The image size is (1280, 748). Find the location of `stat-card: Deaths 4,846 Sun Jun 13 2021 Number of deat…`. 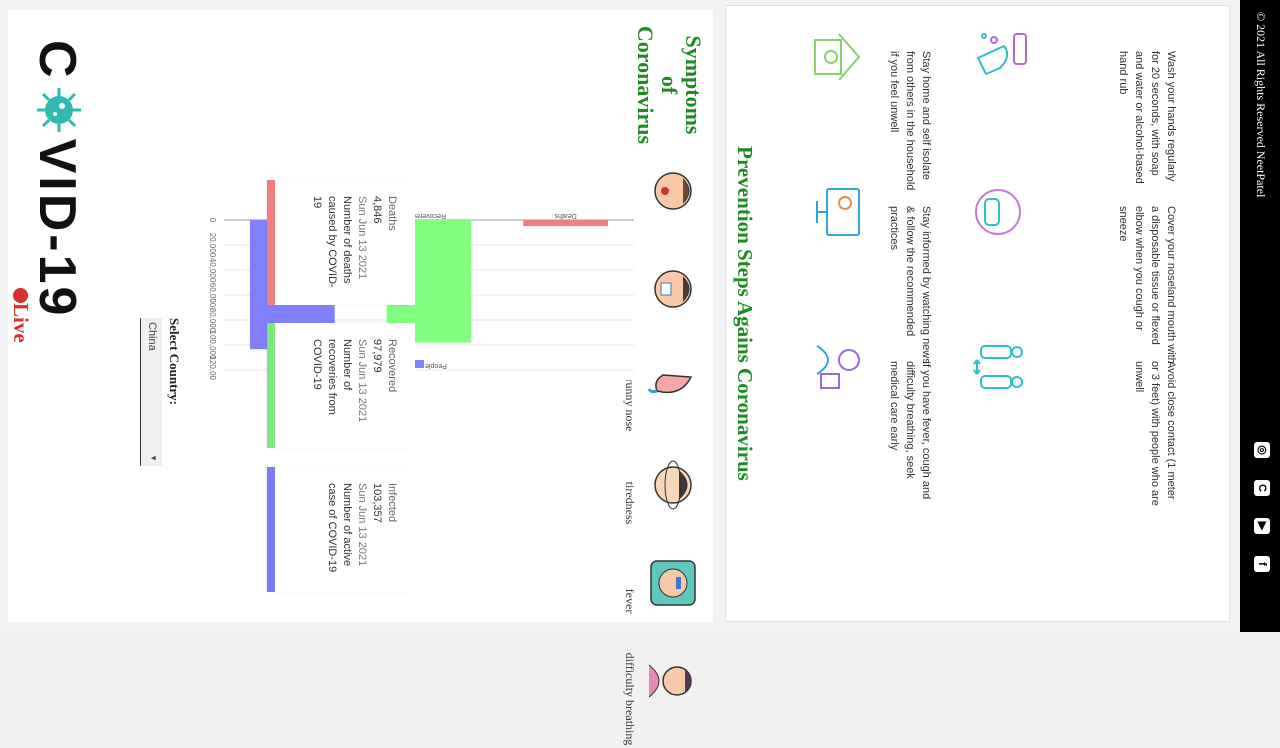

stat-card: Deaths 4,846 Sun Jun 13 2021 Number of deat… is located at coordinates (341, 242).